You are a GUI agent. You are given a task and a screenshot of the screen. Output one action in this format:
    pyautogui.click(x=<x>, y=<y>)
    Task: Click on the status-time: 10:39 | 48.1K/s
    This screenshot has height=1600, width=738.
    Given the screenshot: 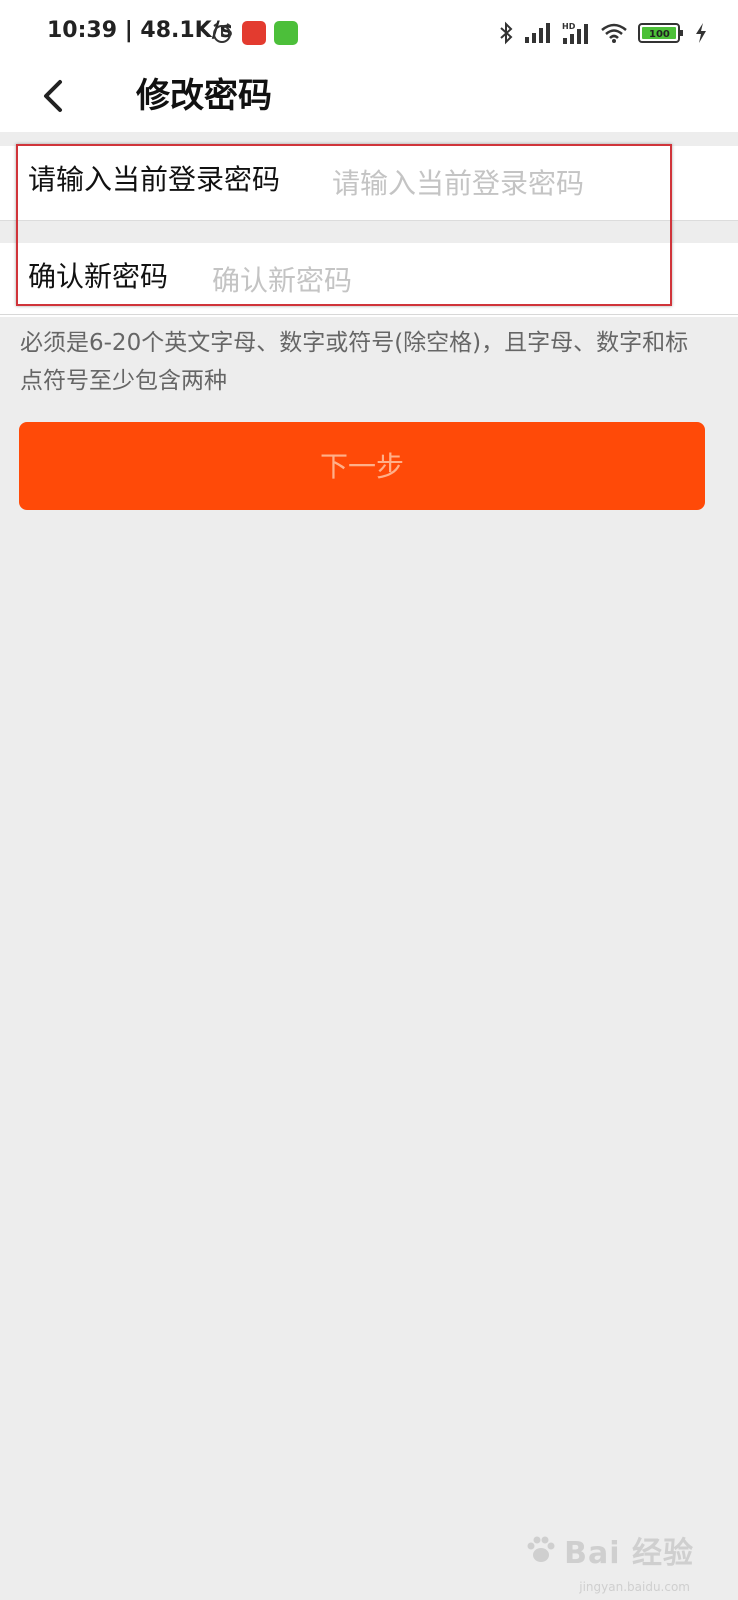 What is the action you would take?
    pyautogui.click(x=140, y=30)
    